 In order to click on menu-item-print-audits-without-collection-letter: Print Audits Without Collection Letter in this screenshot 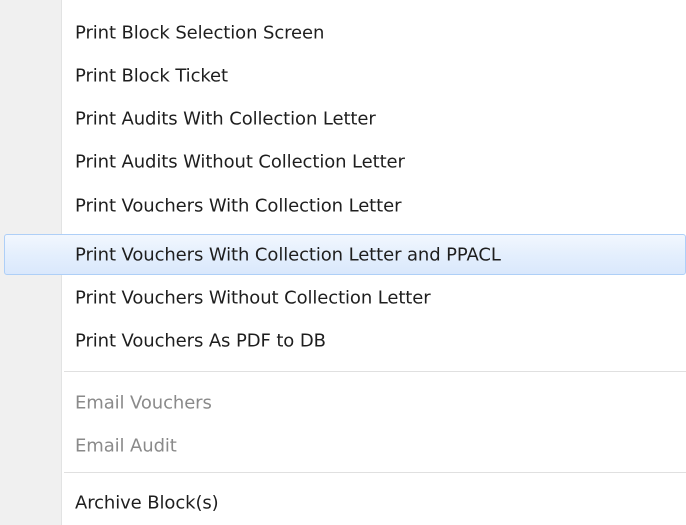, I will do `click(343, 162)`.